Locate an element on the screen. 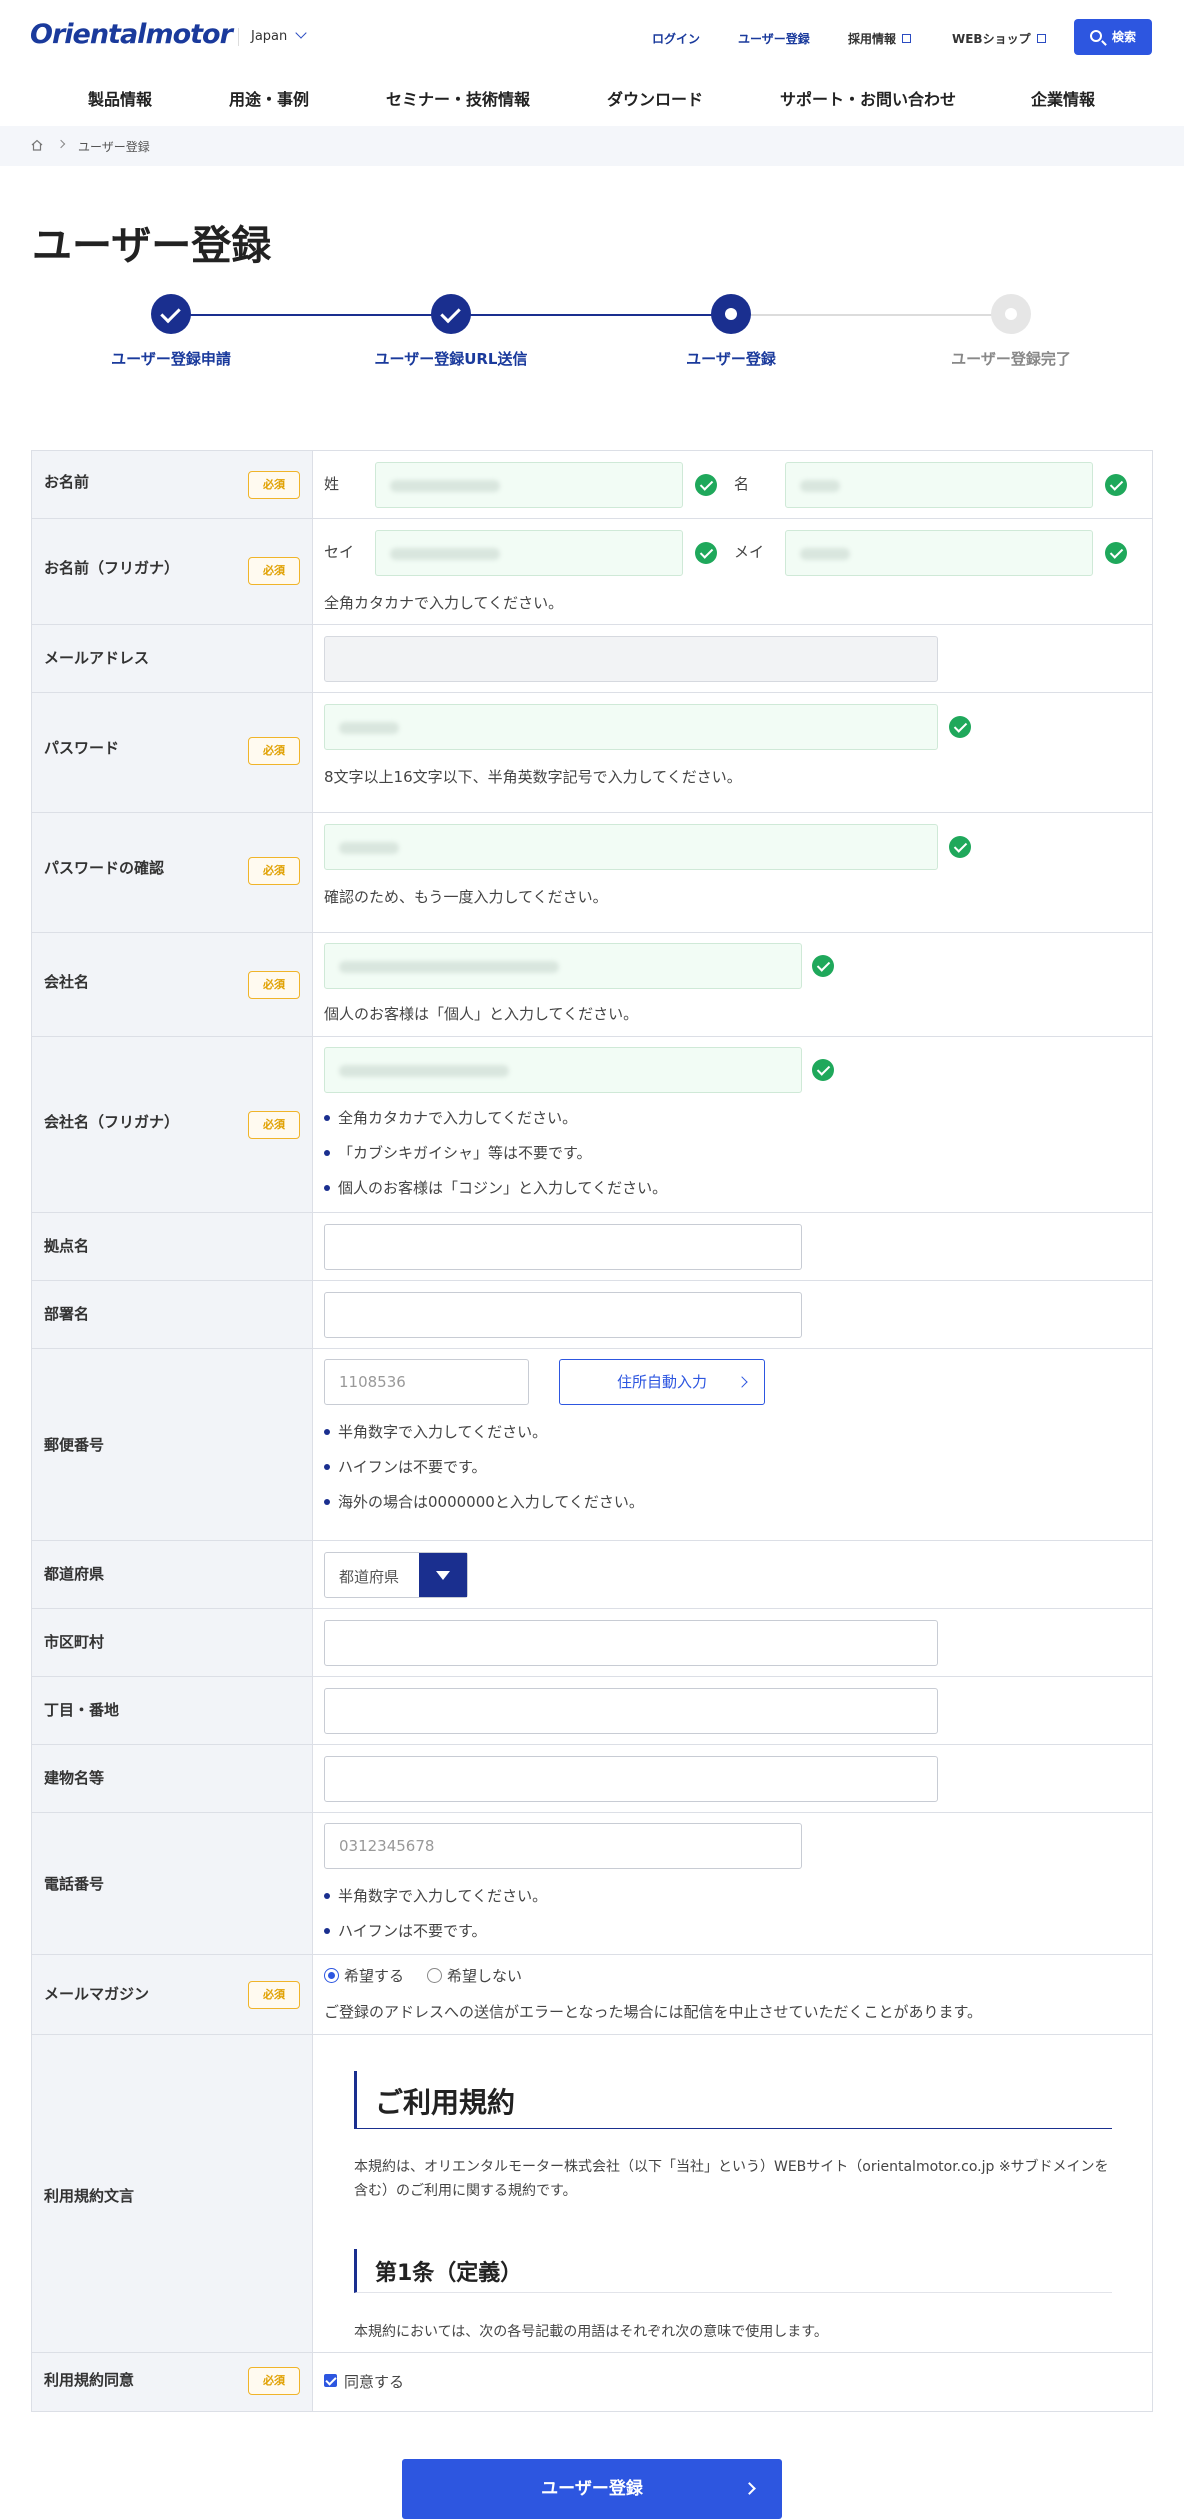  field-label-prefecture: 都道府県 is located at coordinates (74, 1574).